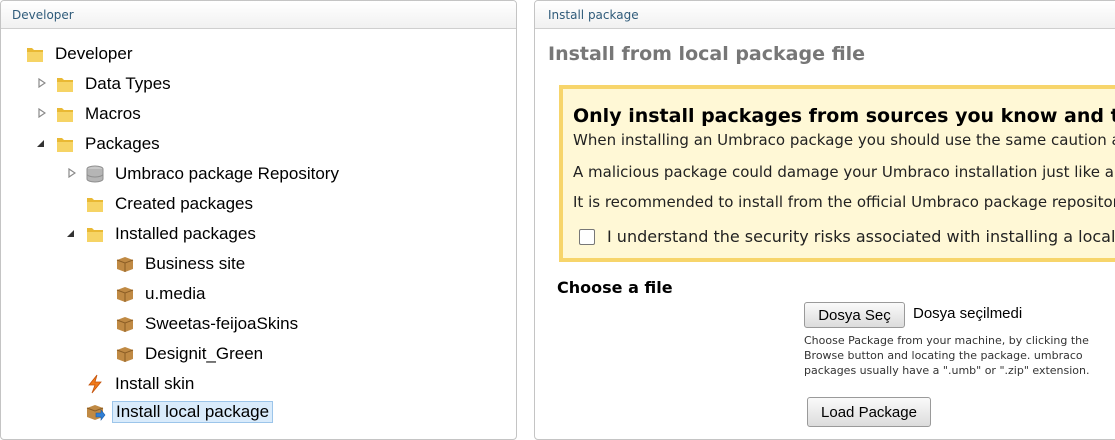 This screenshot has height=440, width=1115. Describe the element at coordinates (707, 54) in the screenshot. I see `page-title: Install from local package file` at that location.